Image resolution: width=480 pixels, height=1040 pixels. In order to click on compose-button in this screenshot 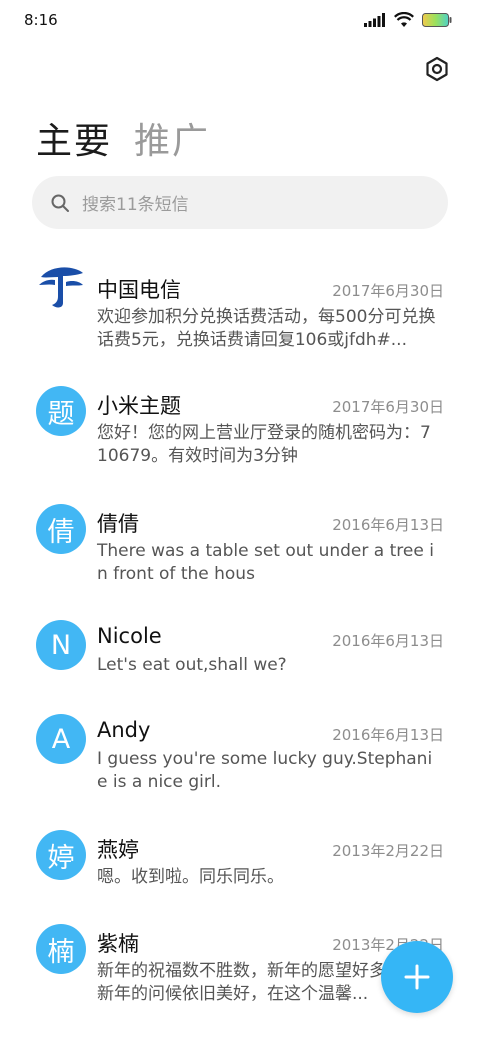, I will do `click(417, 977)`.